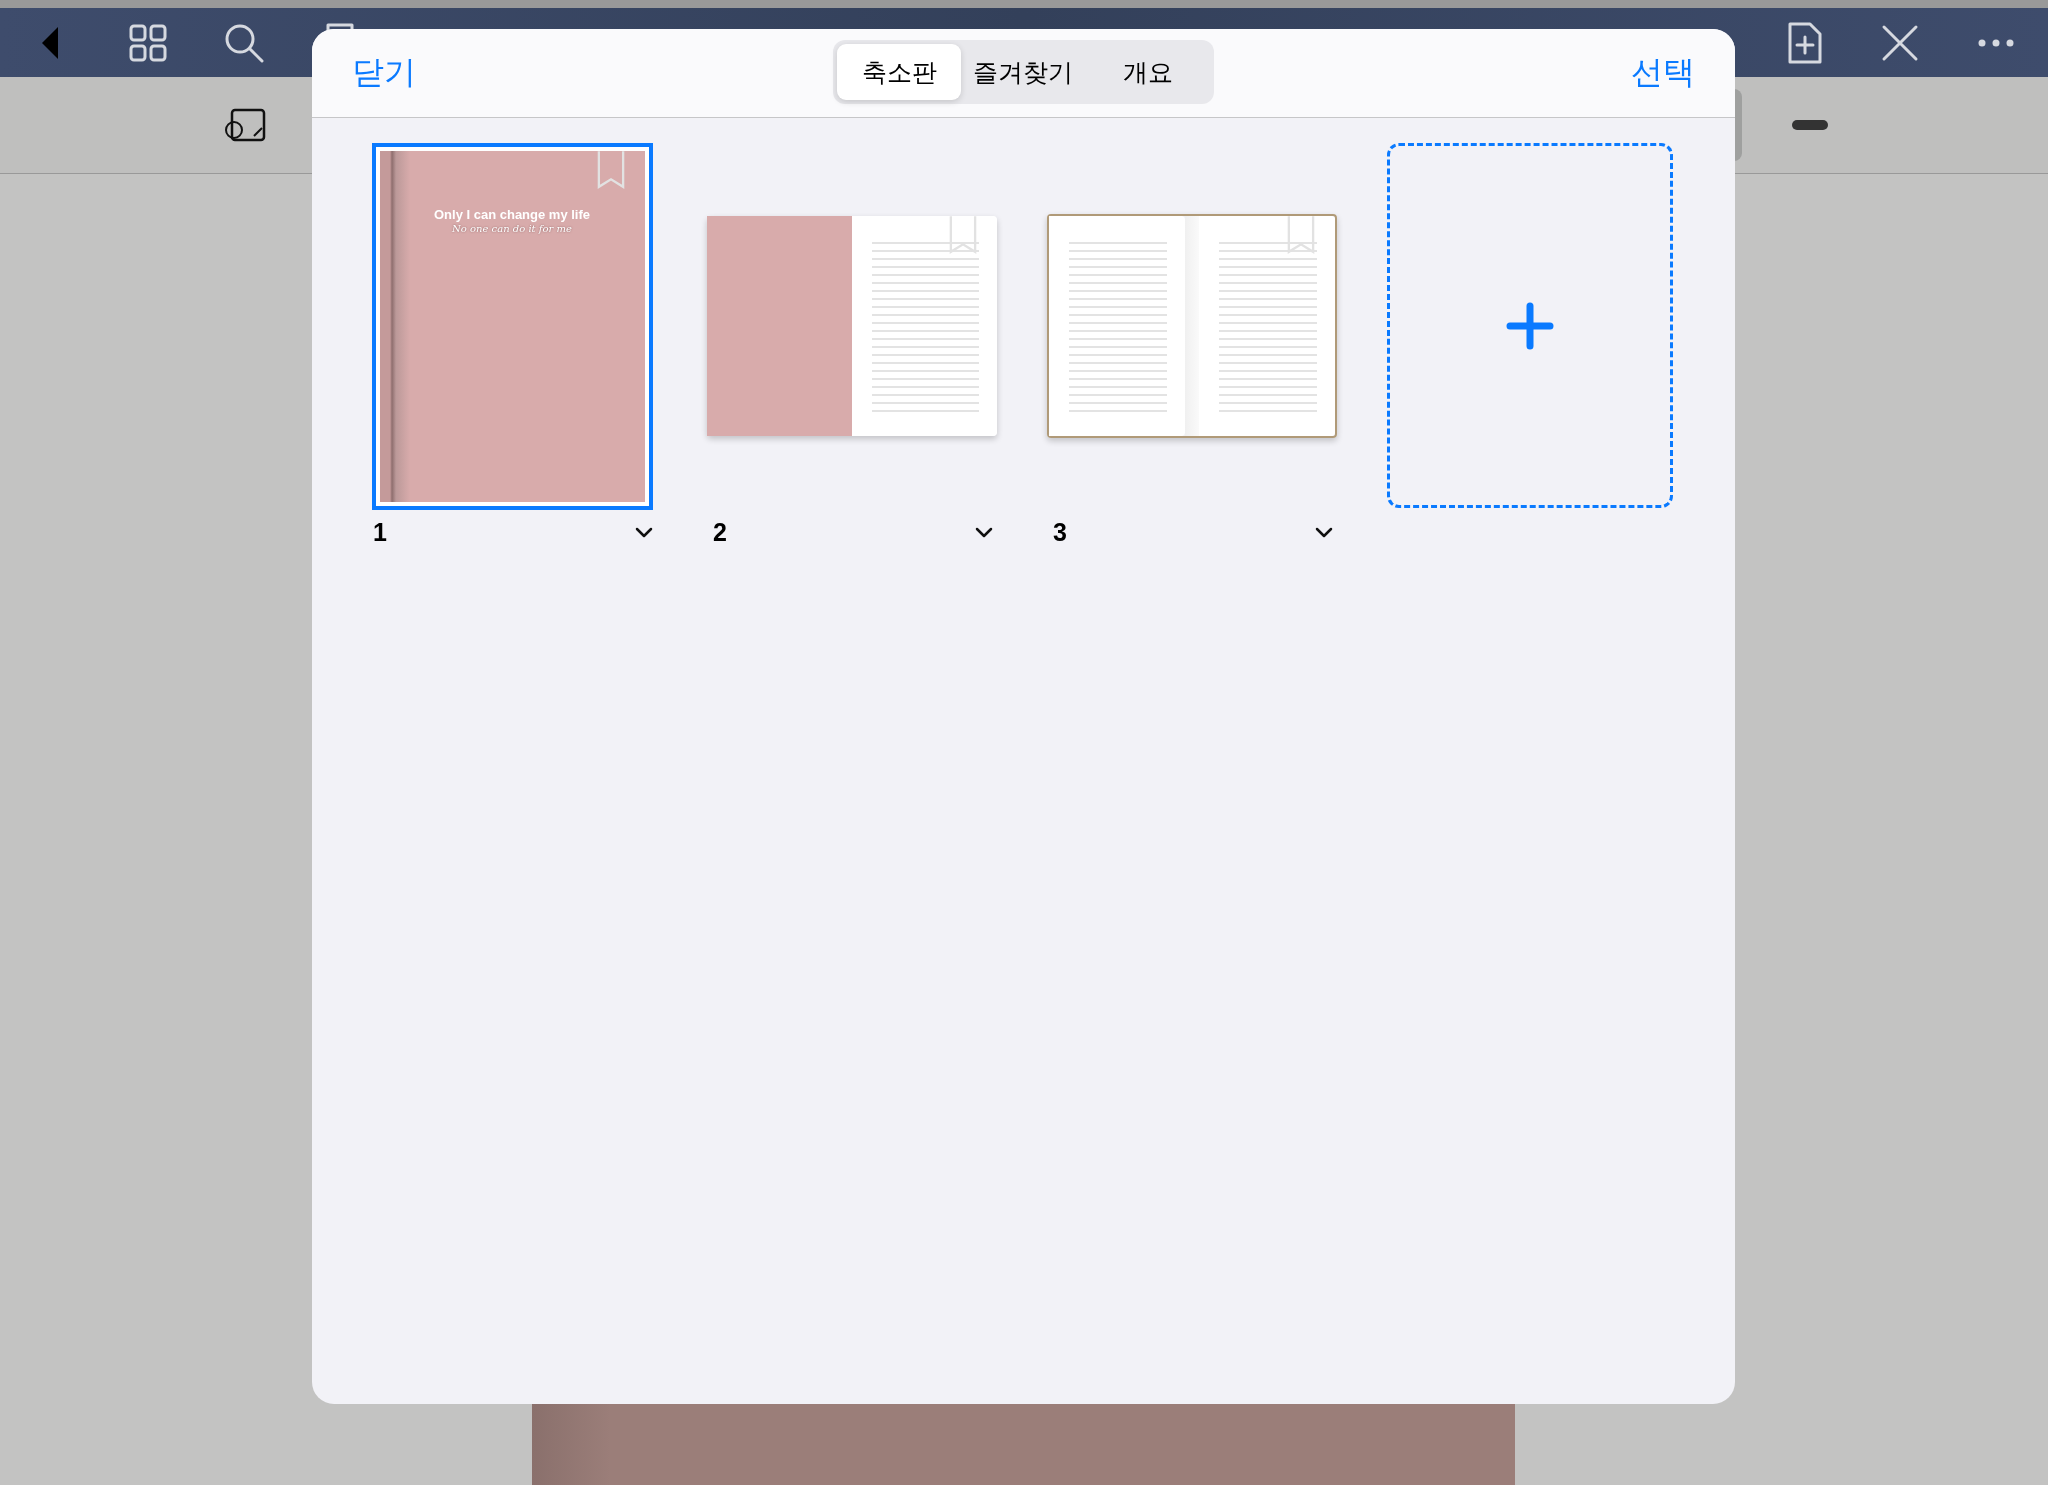  Describe the element at coordinates (899, 72) in the screenshot. I see `tab: 축소판` at that location.